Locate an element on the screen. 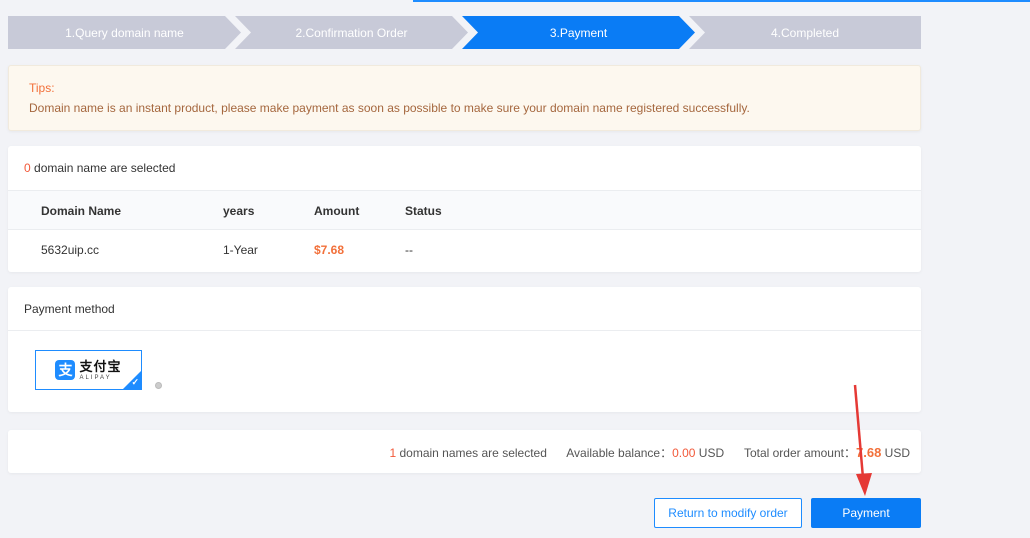 The height and width of the screenshot is (538, 1030). cell-domain: 5632uip.cc is located at coordinates (70, 250).